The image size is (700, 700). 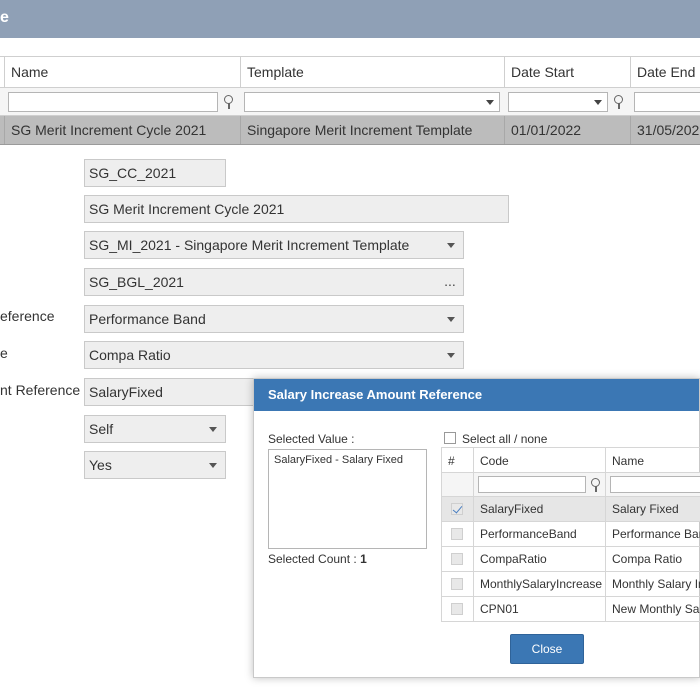 What do you see at coordinates (122, 130) in the screenshot?
I see `cell-name: SG Merit Increment Cycle 2021` at bounding box center [122, 130].